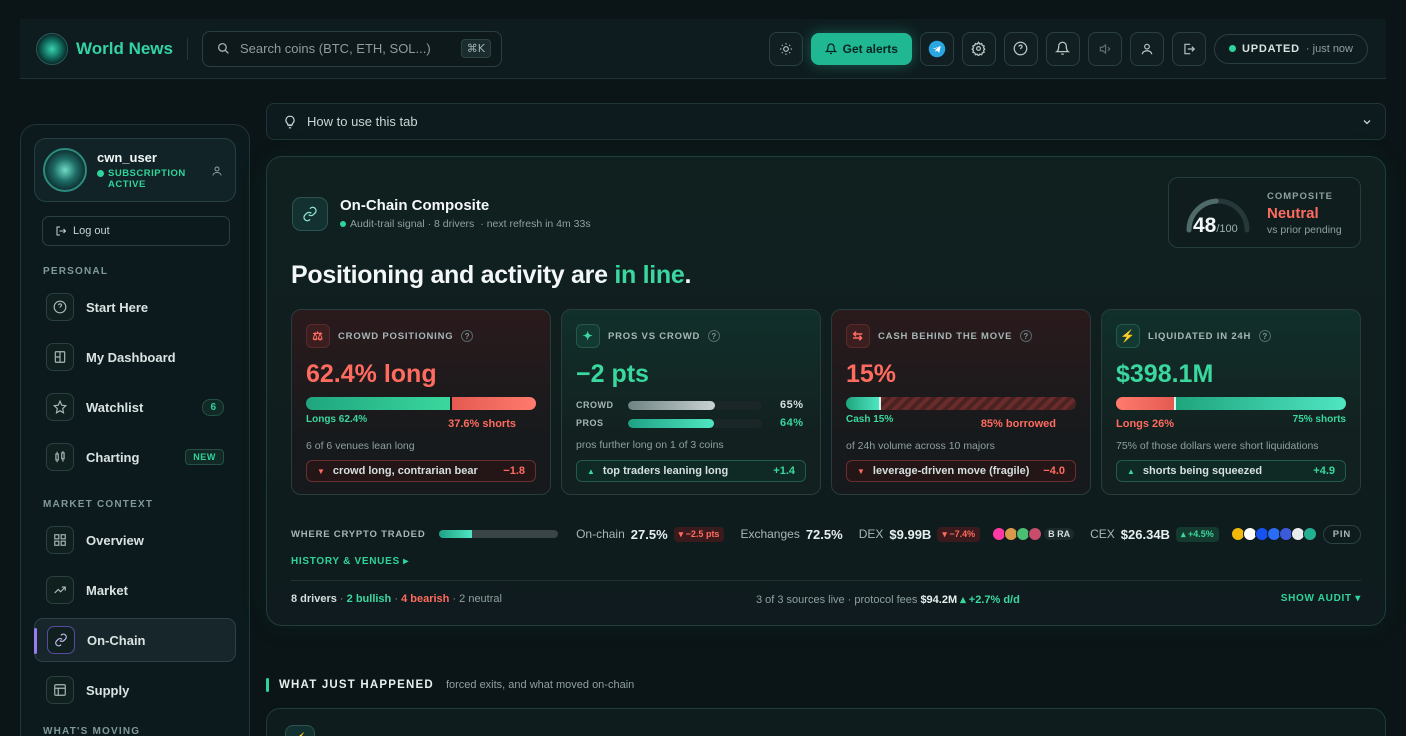 This screenshot has width=1406, height=736. Describe the element at coordinates (136, 231) in the screenshot. I see `logout-button: Log out` at that location.